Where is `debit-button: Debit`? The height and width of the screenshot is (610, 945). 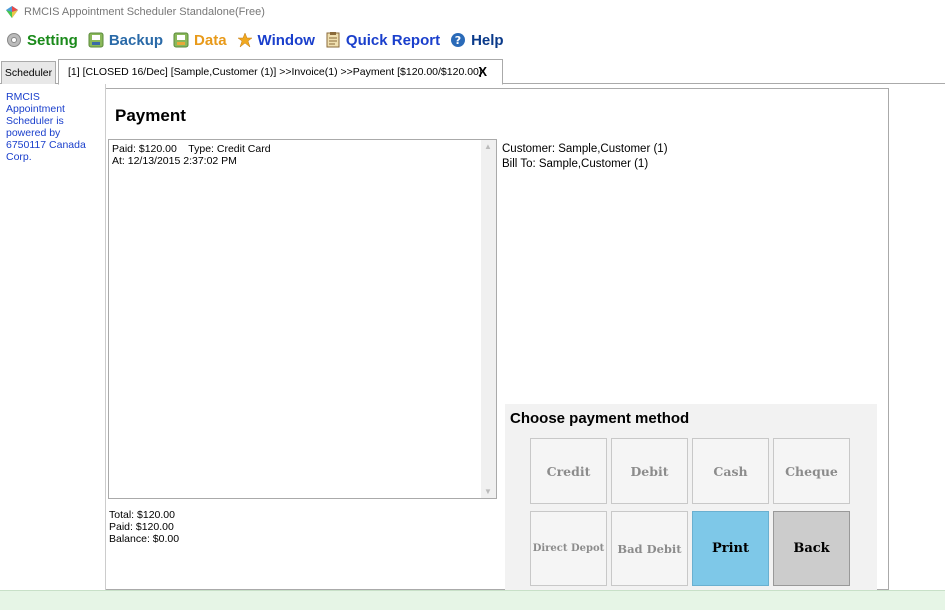 debit-button: Debit is located at coordinates (649, 471).